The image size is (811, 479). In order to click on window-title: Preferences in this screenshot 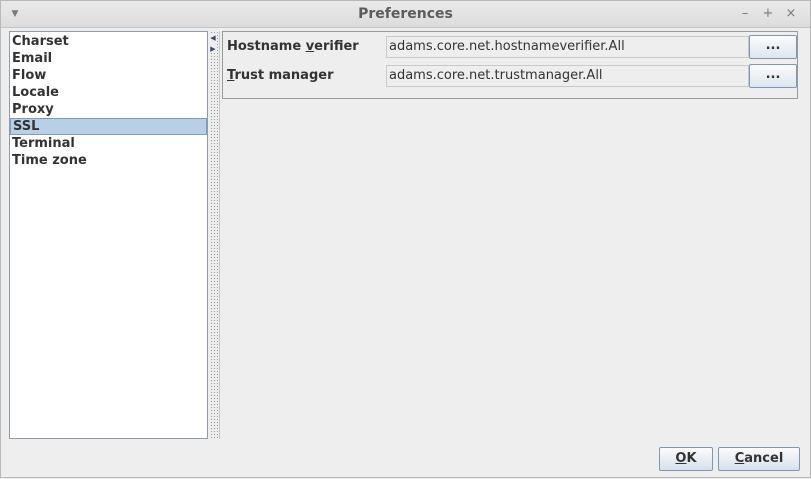, I will do `click(405, 14)`.